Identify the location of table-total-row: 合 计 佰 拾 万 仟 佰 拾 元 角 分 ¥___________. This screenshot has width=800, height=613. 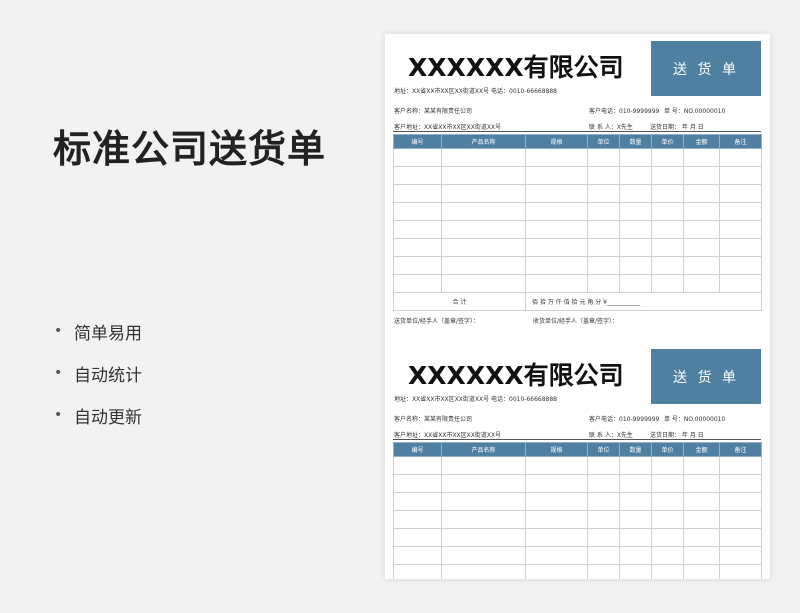
(577, 301).